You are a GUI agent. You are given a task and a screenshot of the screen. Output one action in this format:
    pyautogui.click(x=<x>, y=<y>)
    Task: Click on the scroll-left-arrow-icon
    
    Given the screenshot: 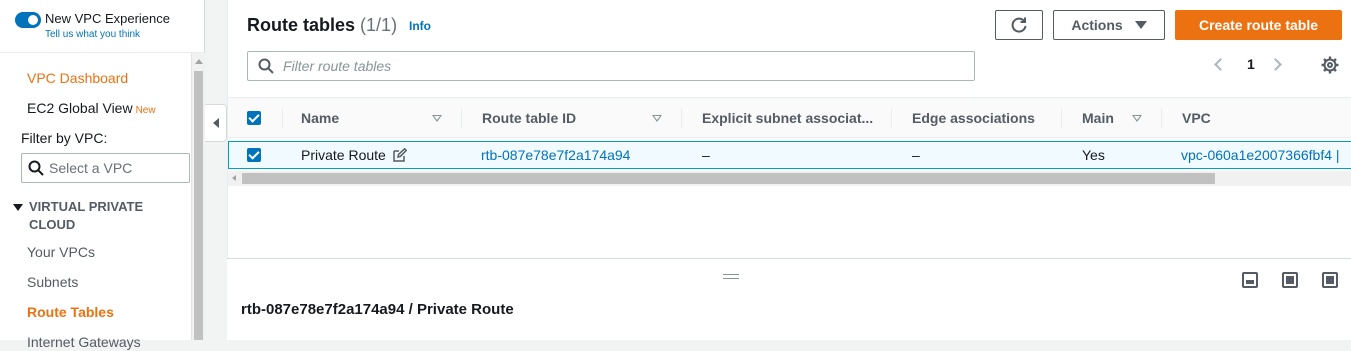 What is the action you would take?
    pyautogui.click(x=234, y=178)
    